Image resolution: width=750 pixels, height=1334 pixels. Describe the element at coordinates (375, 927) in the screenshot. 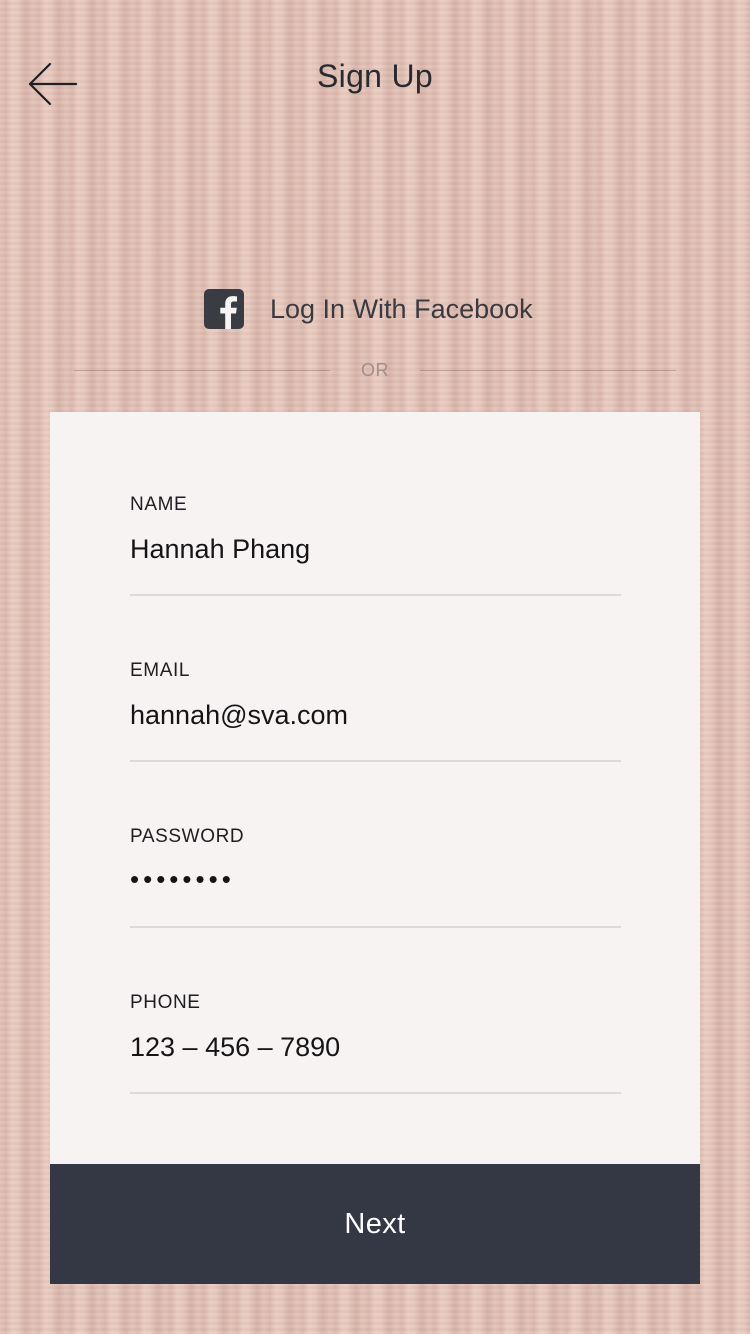

I see `password-underline` at that location.